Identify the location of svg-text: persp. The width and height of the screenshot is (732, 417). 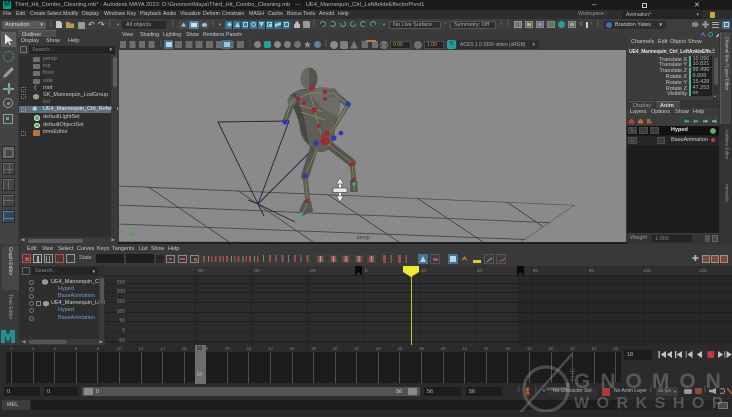
(363, 238).